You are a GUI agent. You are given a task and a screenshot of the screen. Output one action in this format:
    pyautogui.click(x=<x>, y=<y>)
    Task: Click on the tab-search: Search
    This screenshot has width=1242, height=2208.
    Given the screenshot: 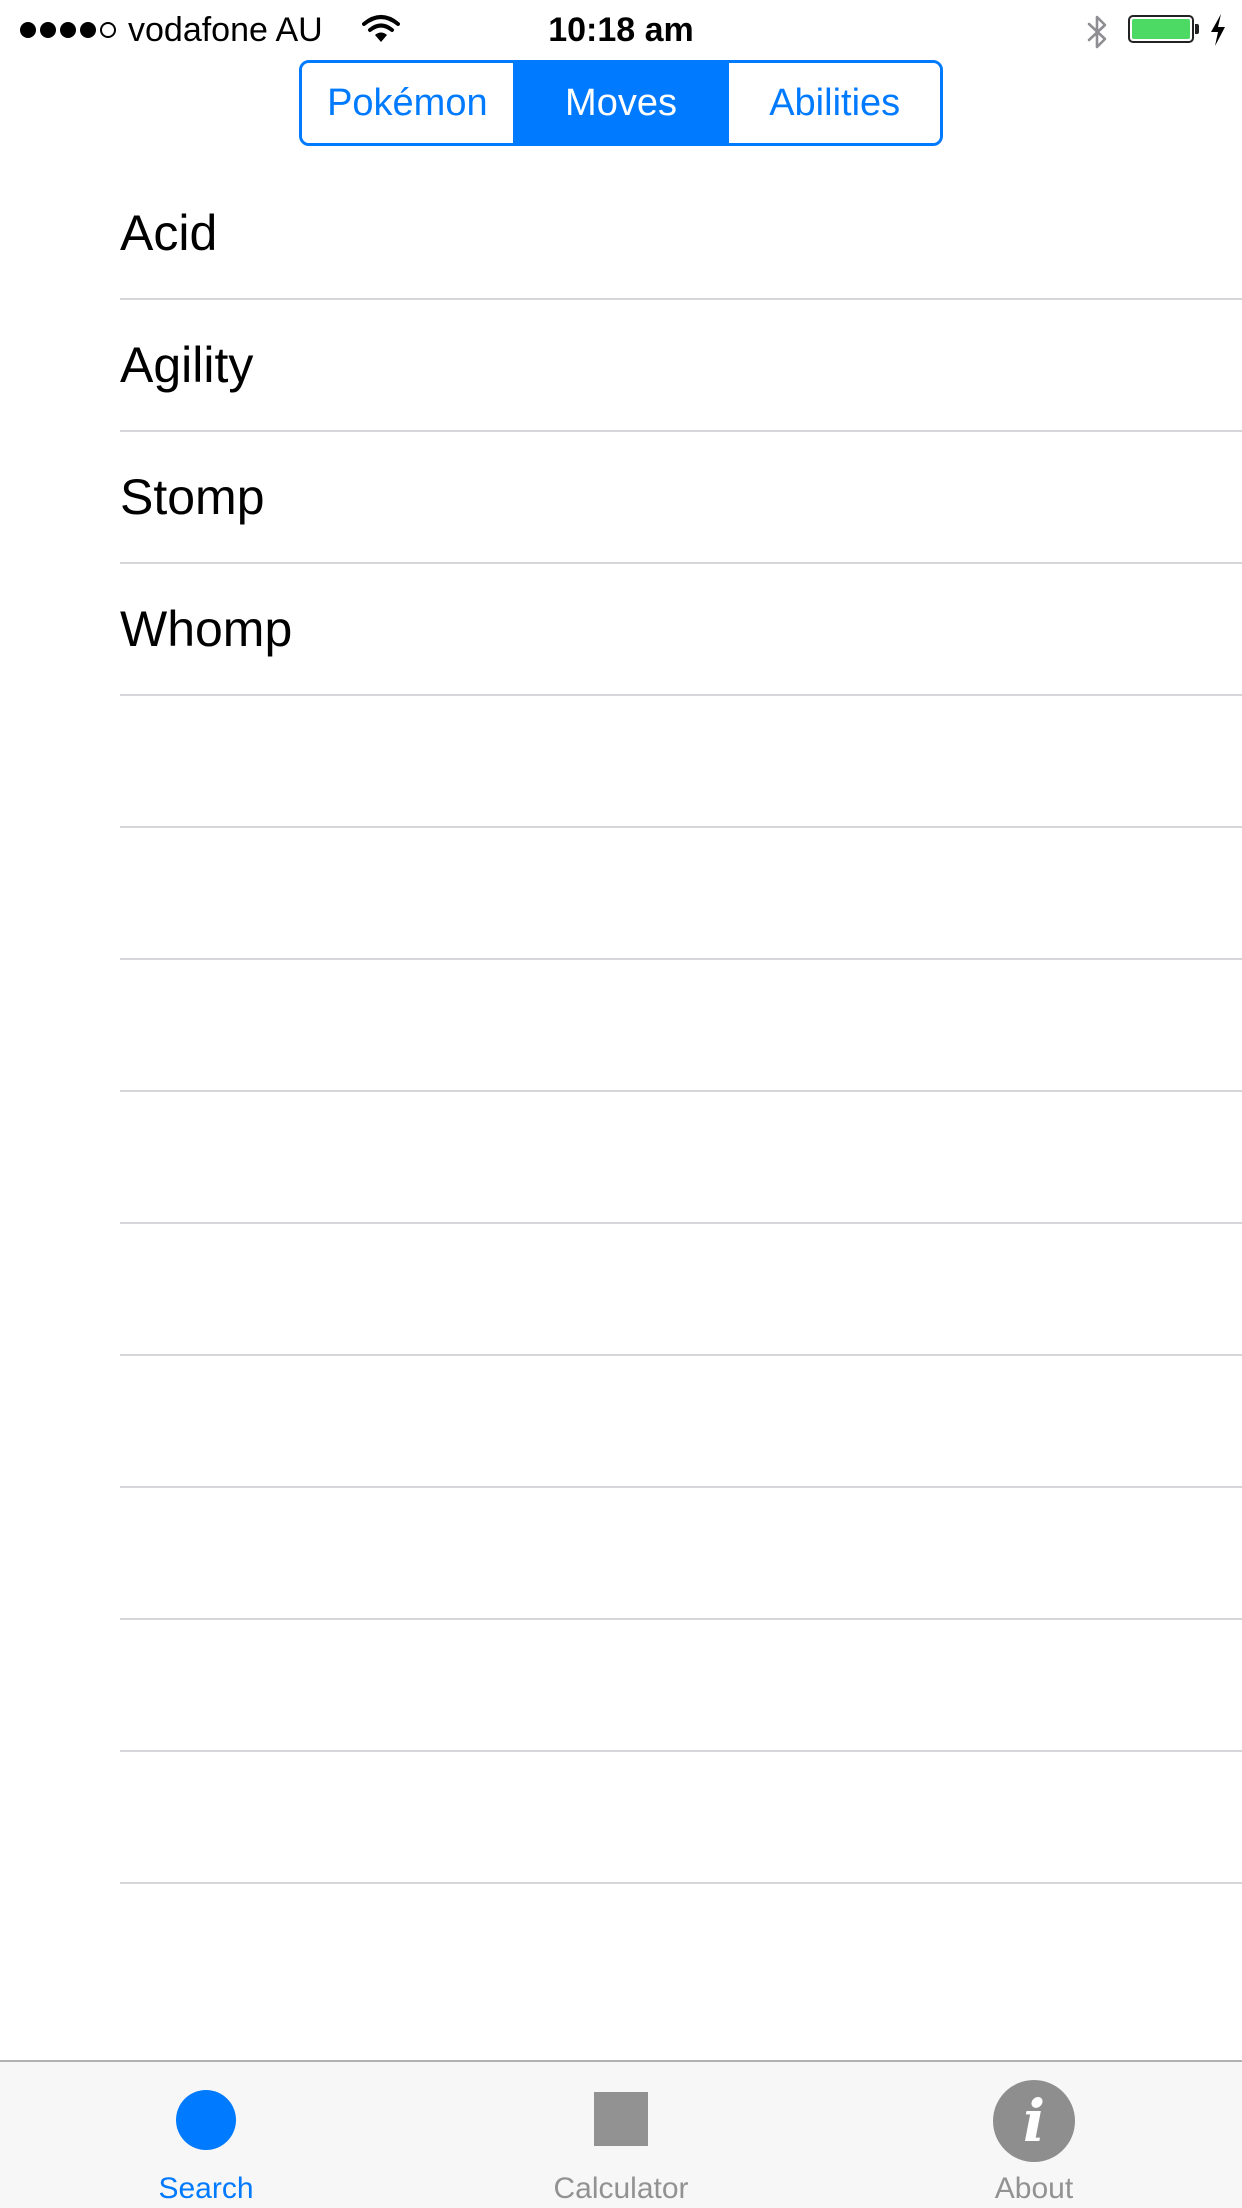 What is the action you would take?
    pyautogui.click(x=206, y=2135)
    